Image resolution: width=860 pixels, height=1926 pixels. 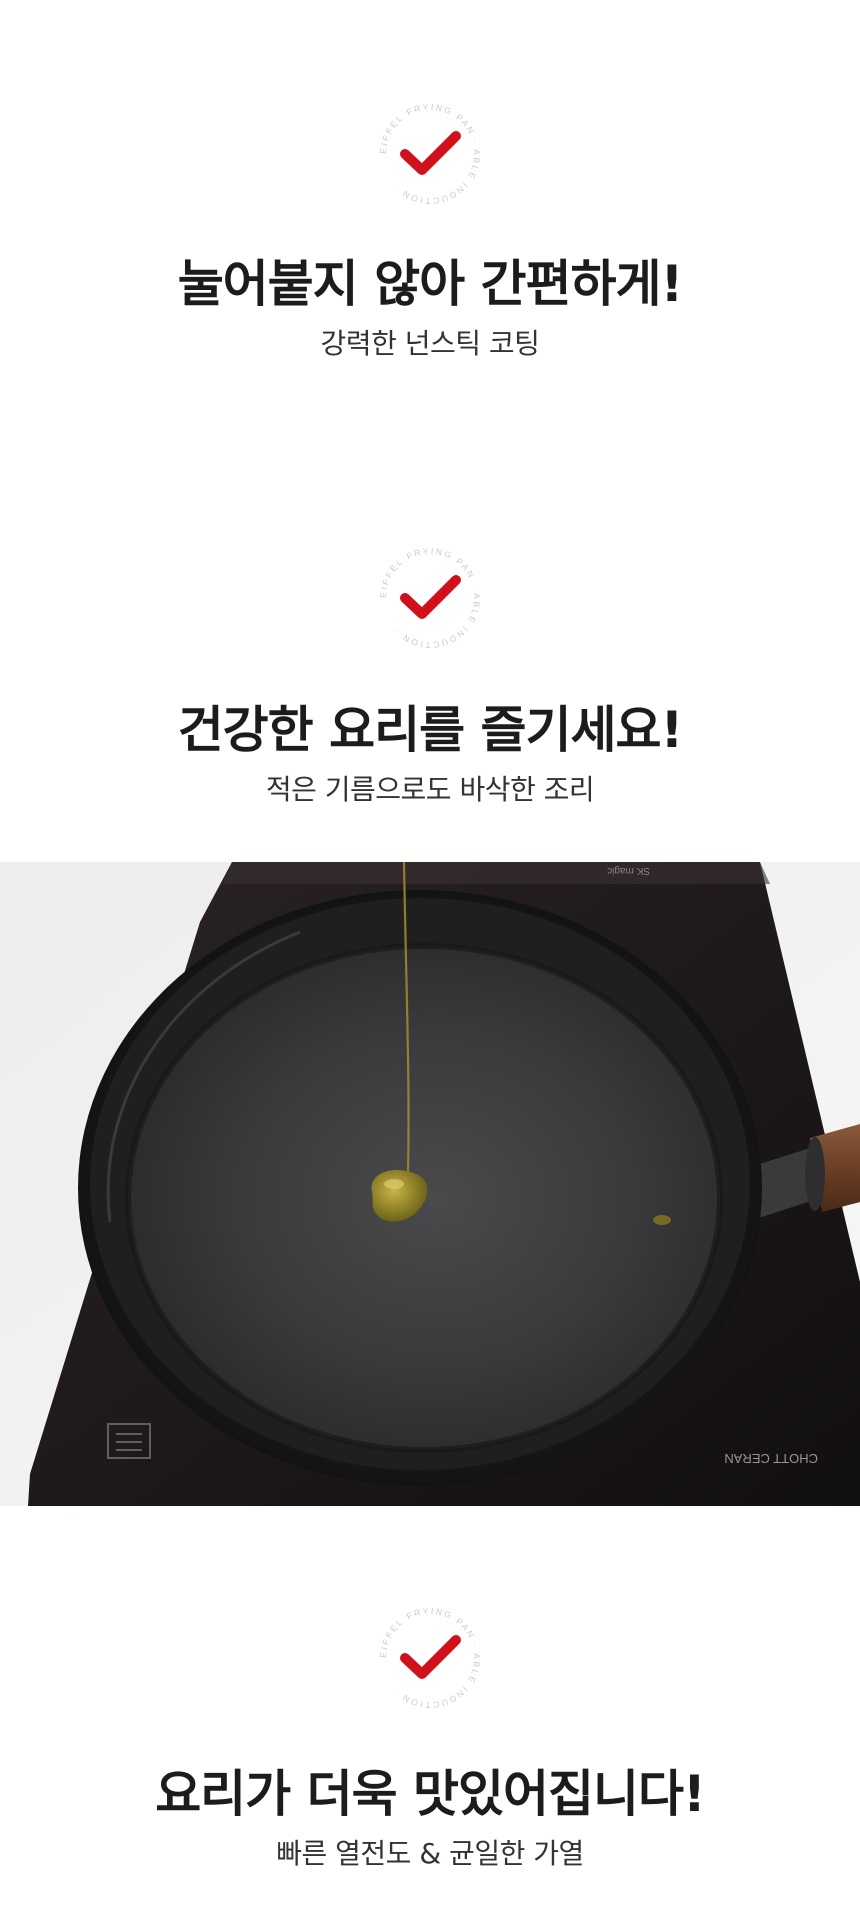 I want to click on subline-3: 빠른 열전도 & 균일한 가열, so click(x=430, y=1853).